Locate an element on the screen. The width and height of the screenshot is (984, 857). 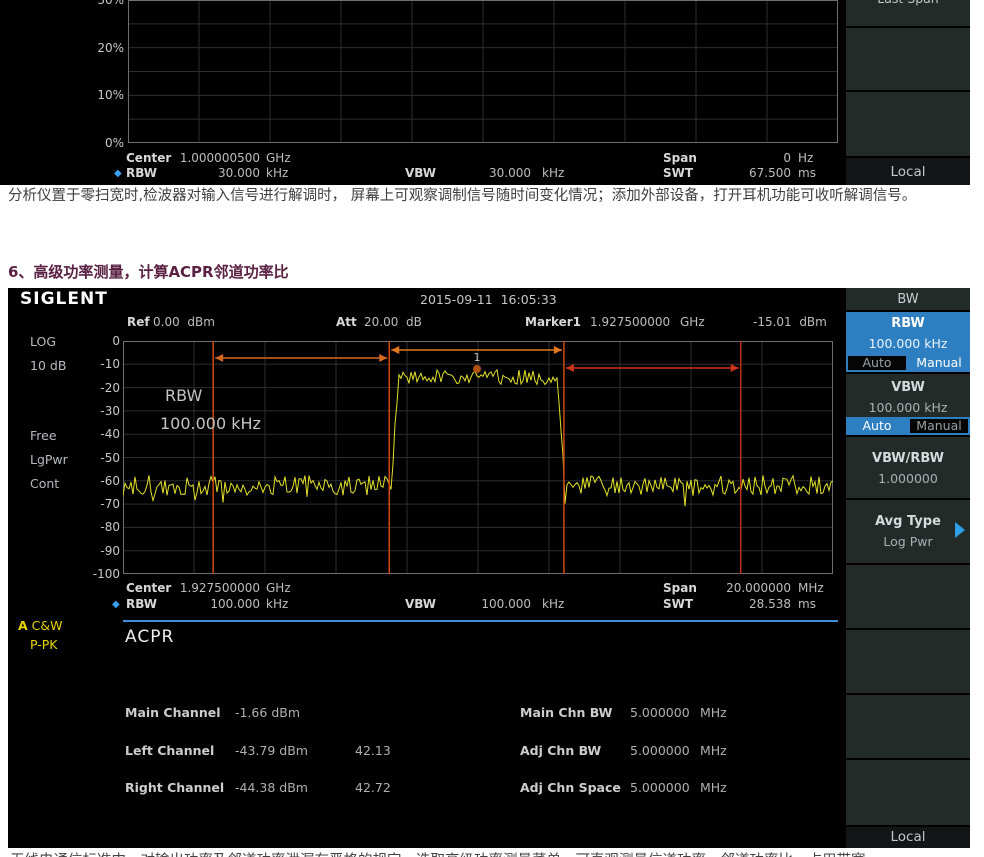
status-avg-lgpwr: LgPwr is located at coordinates (49, 459).